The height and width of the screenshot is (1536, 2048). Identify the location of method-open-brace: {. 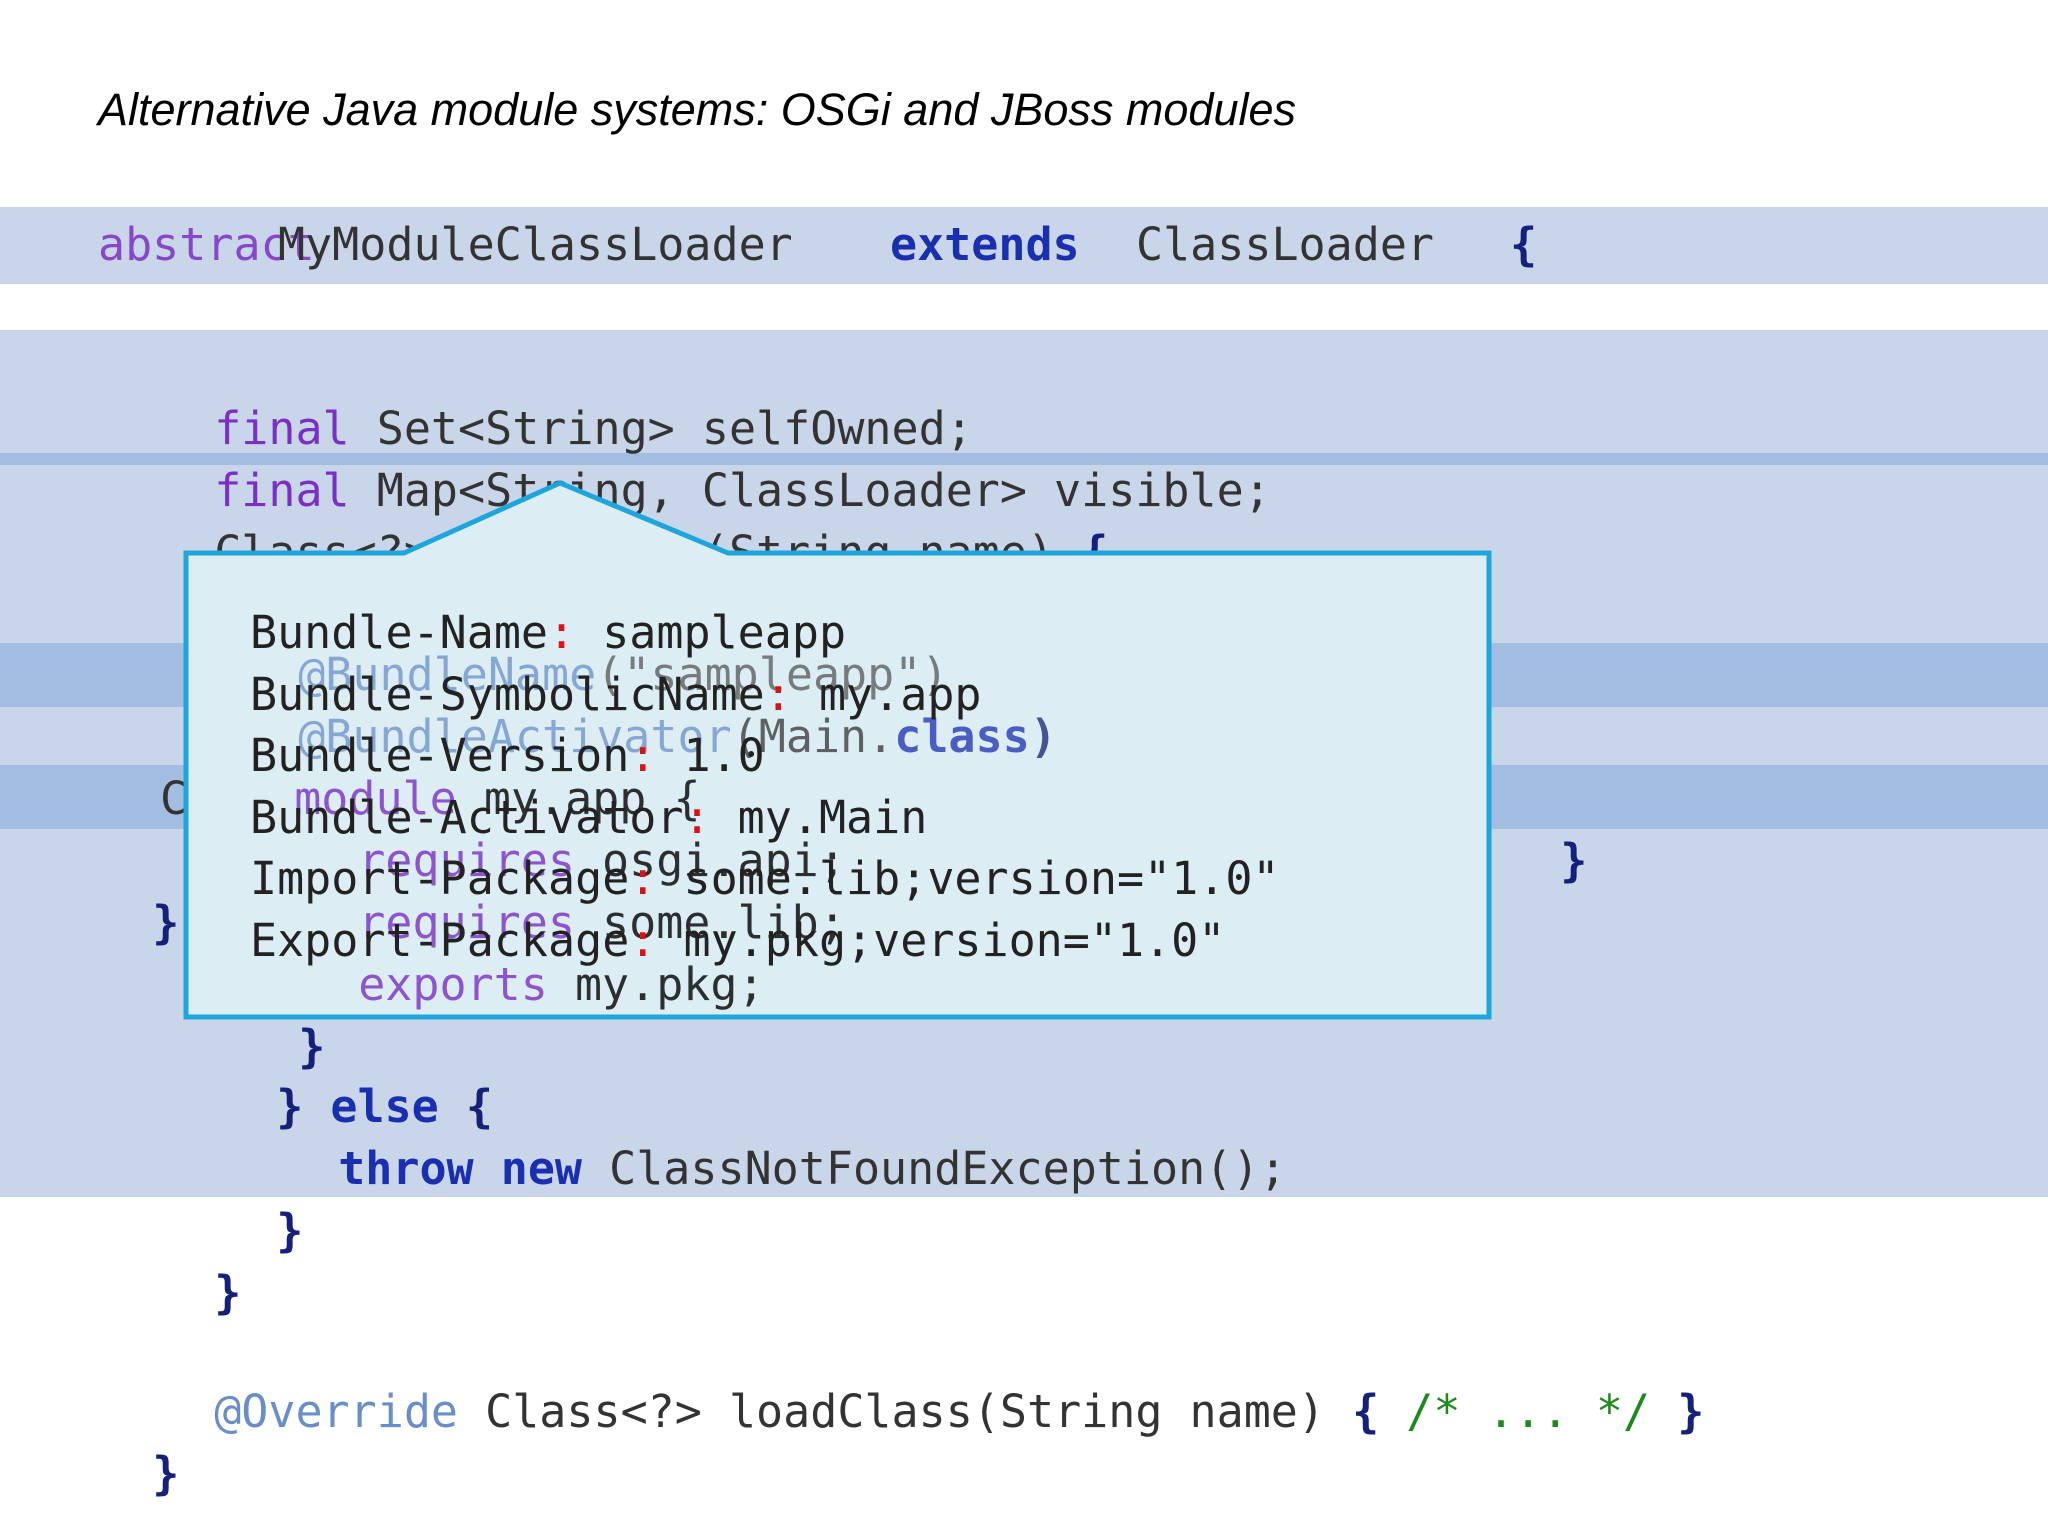
(1095, 552).